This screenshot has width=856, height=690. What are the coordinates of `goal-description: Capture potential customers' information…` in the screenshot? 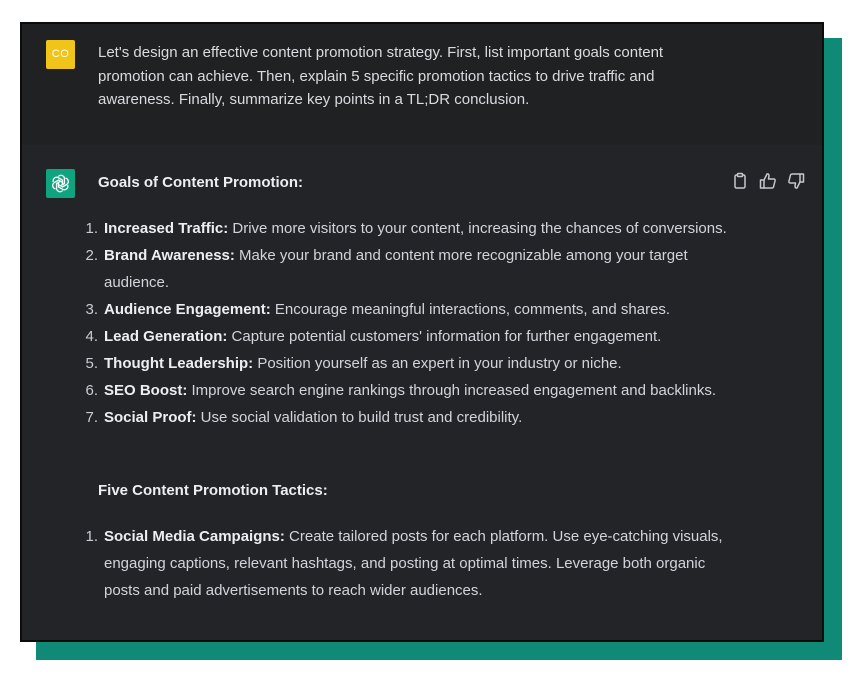 It's located at (444, 336).